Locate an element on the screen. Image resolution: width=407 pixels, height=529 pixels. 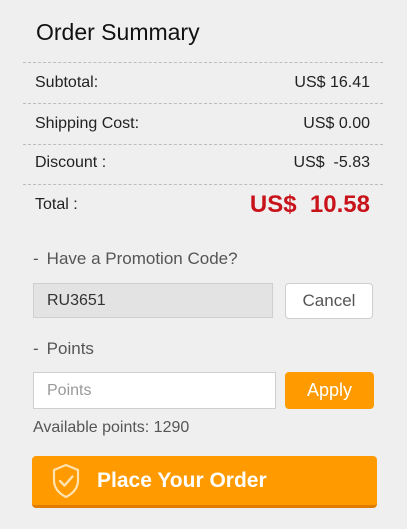
shipping-value: US$ 0.00 is located at coordinates (336, 123).